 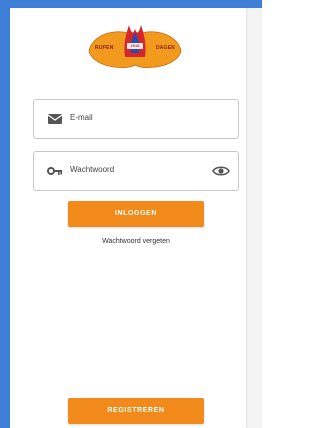 What do you see at coordinates (254, 218) in the screenshot?
I see `side-gutter` at bounding box center [254, 218].